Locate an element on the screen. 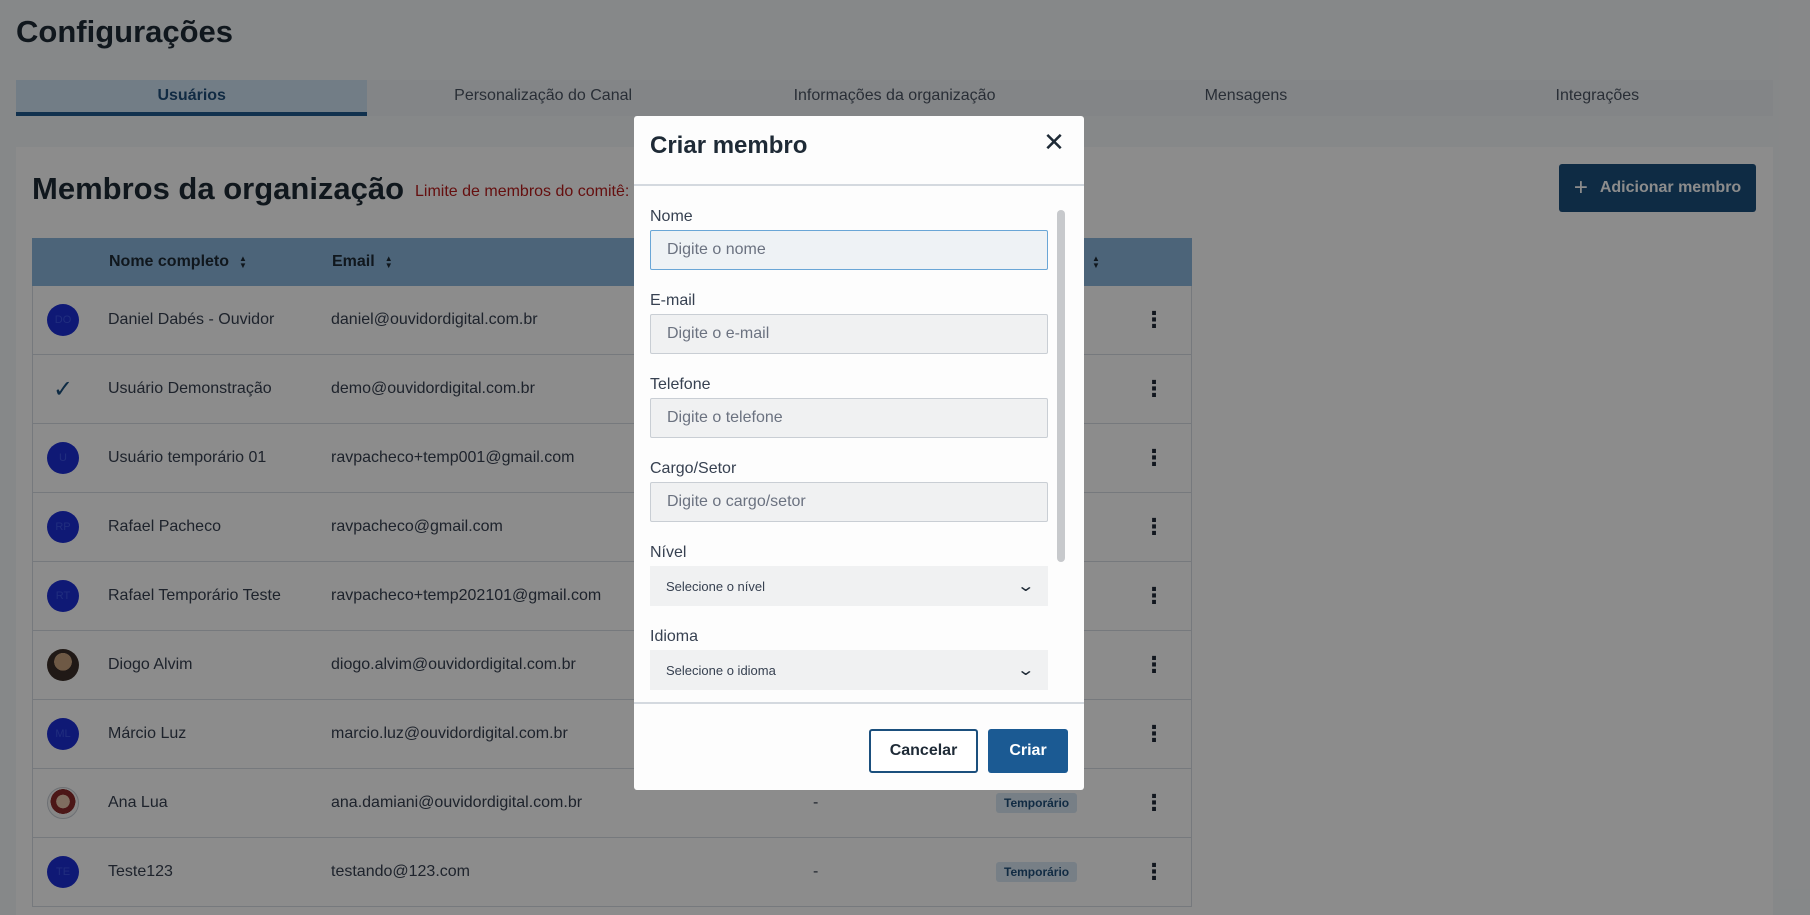 This screenshot has width=1810, height=915. language-select-value: Selecione o idioma is located at coordinates (721, 670).